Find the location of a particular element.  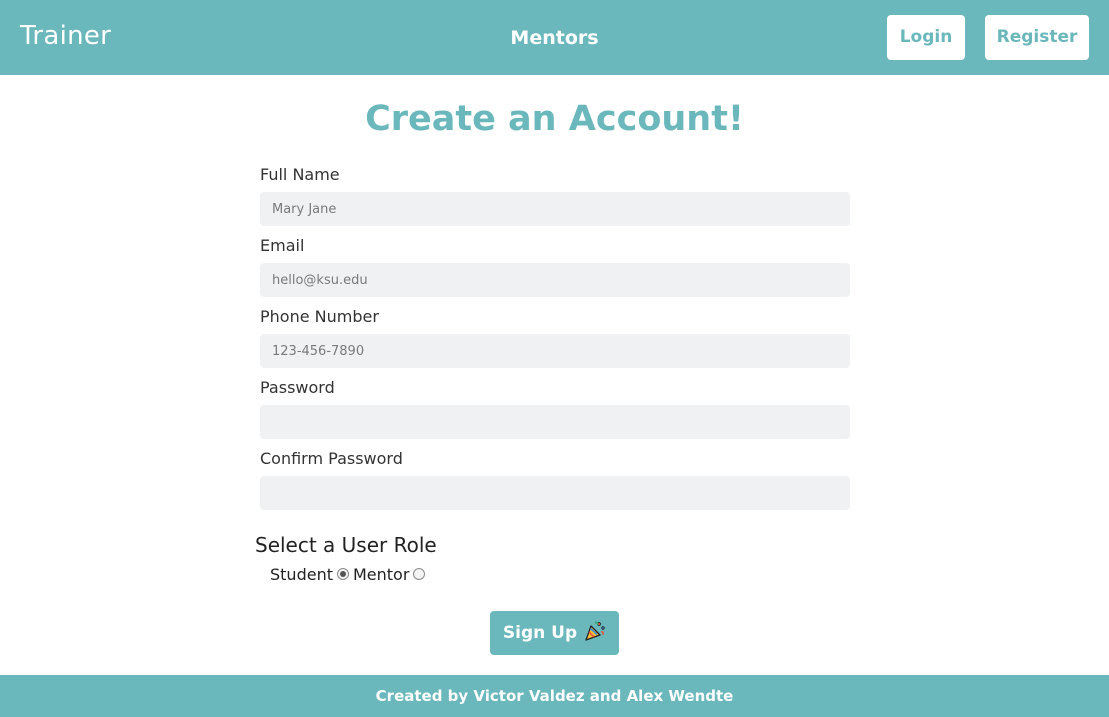

email-label: Email is located at coordinates (282, 245).